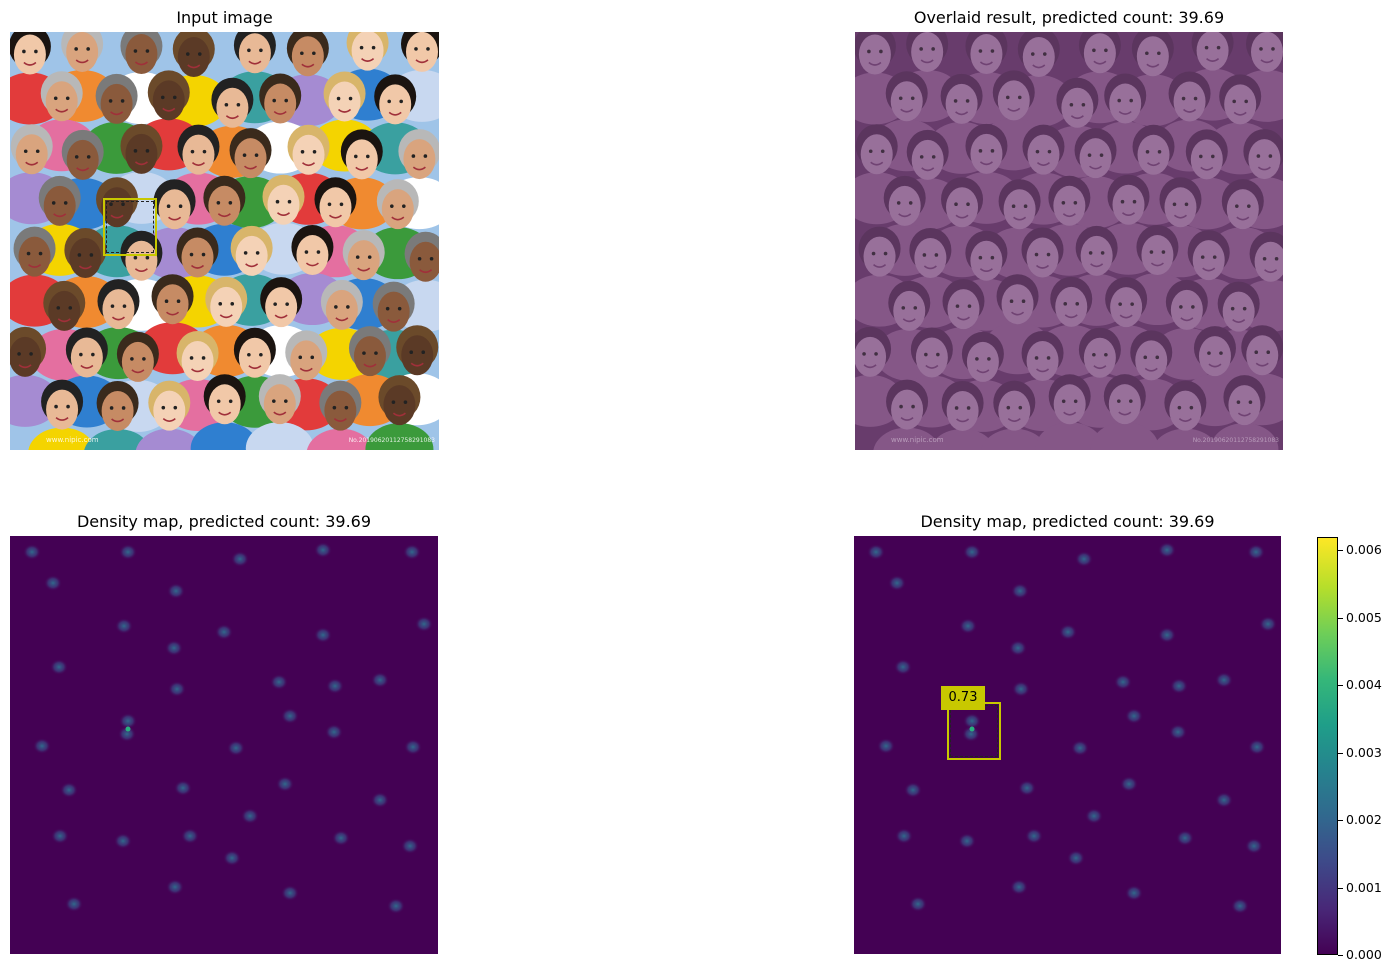  What do you see at coordinates (1067, 521) in the screenshot?
I see `density-map-right-title: Density map, predicted count: 39.69` at bounding box center [1067, 521].